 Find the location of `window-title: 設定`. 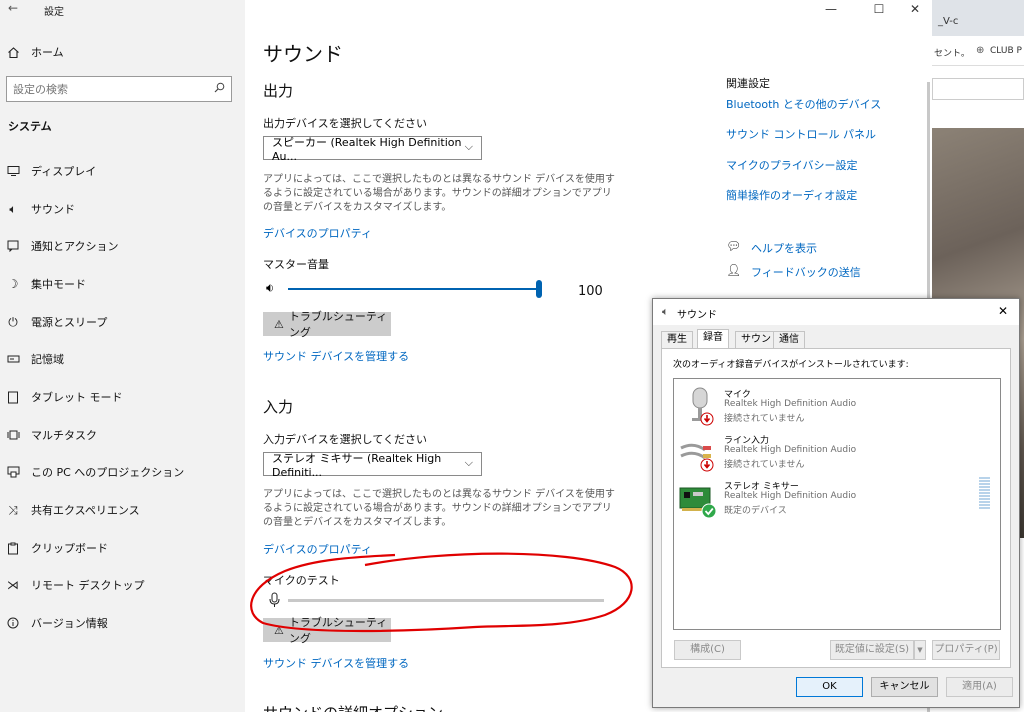

window-title: 設定 is located at coordinates (54, 12).